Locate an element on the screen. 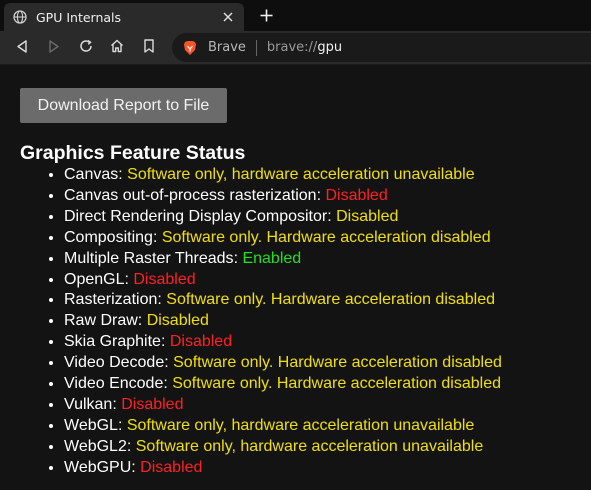 The image size is (591, 490). back-button is located at coordinates (22, 47).